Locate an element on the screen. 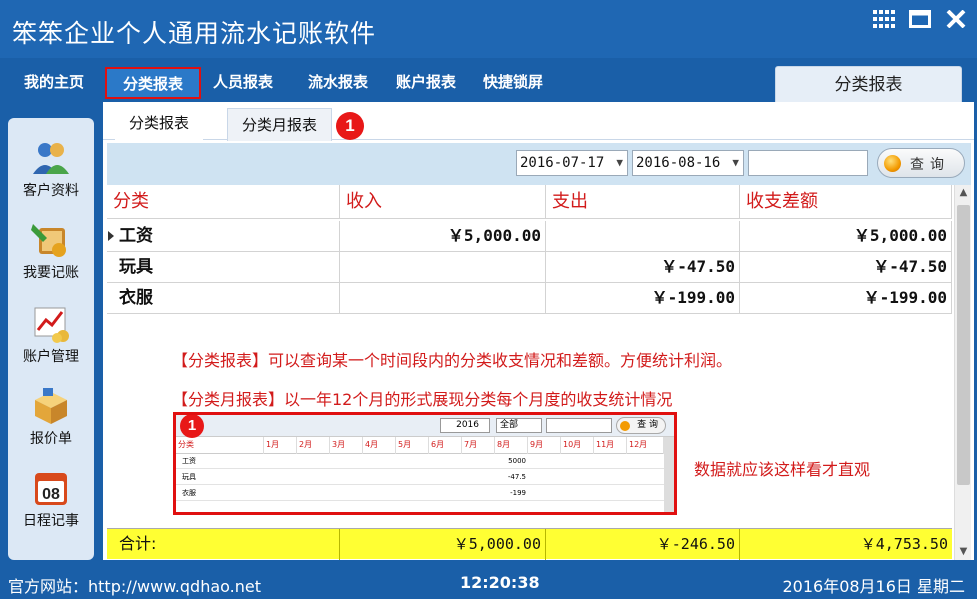 Image resolution: width=977 pixels, height=599 pixels. sidebar-item-label: 我要记账 is located at coordinates (51, 273).